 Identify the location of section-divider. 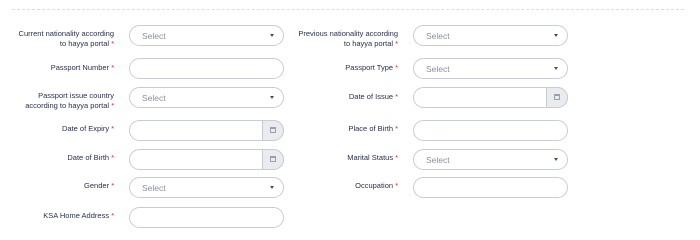
(348, 9).